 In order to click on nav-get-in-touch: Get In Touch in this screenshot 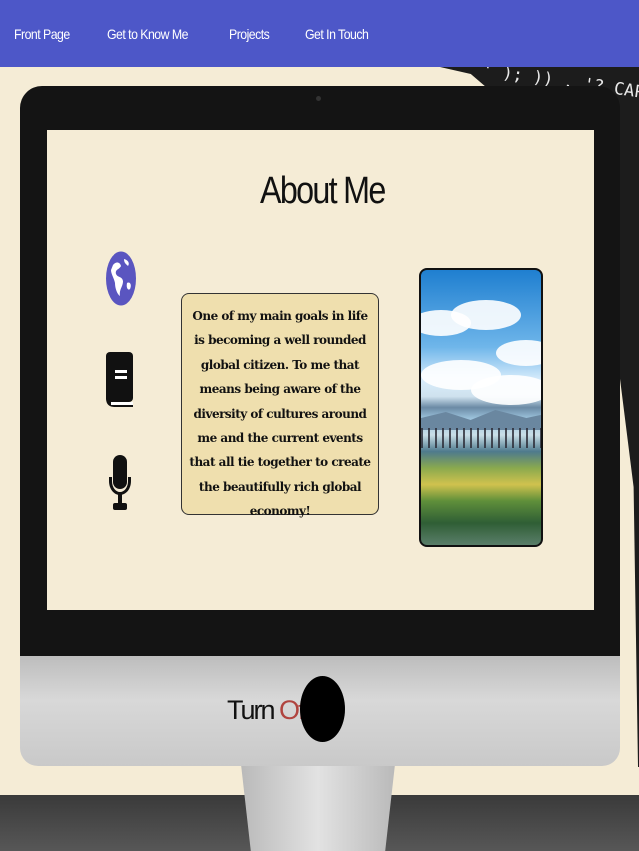, I will do `click(337, 34)`.